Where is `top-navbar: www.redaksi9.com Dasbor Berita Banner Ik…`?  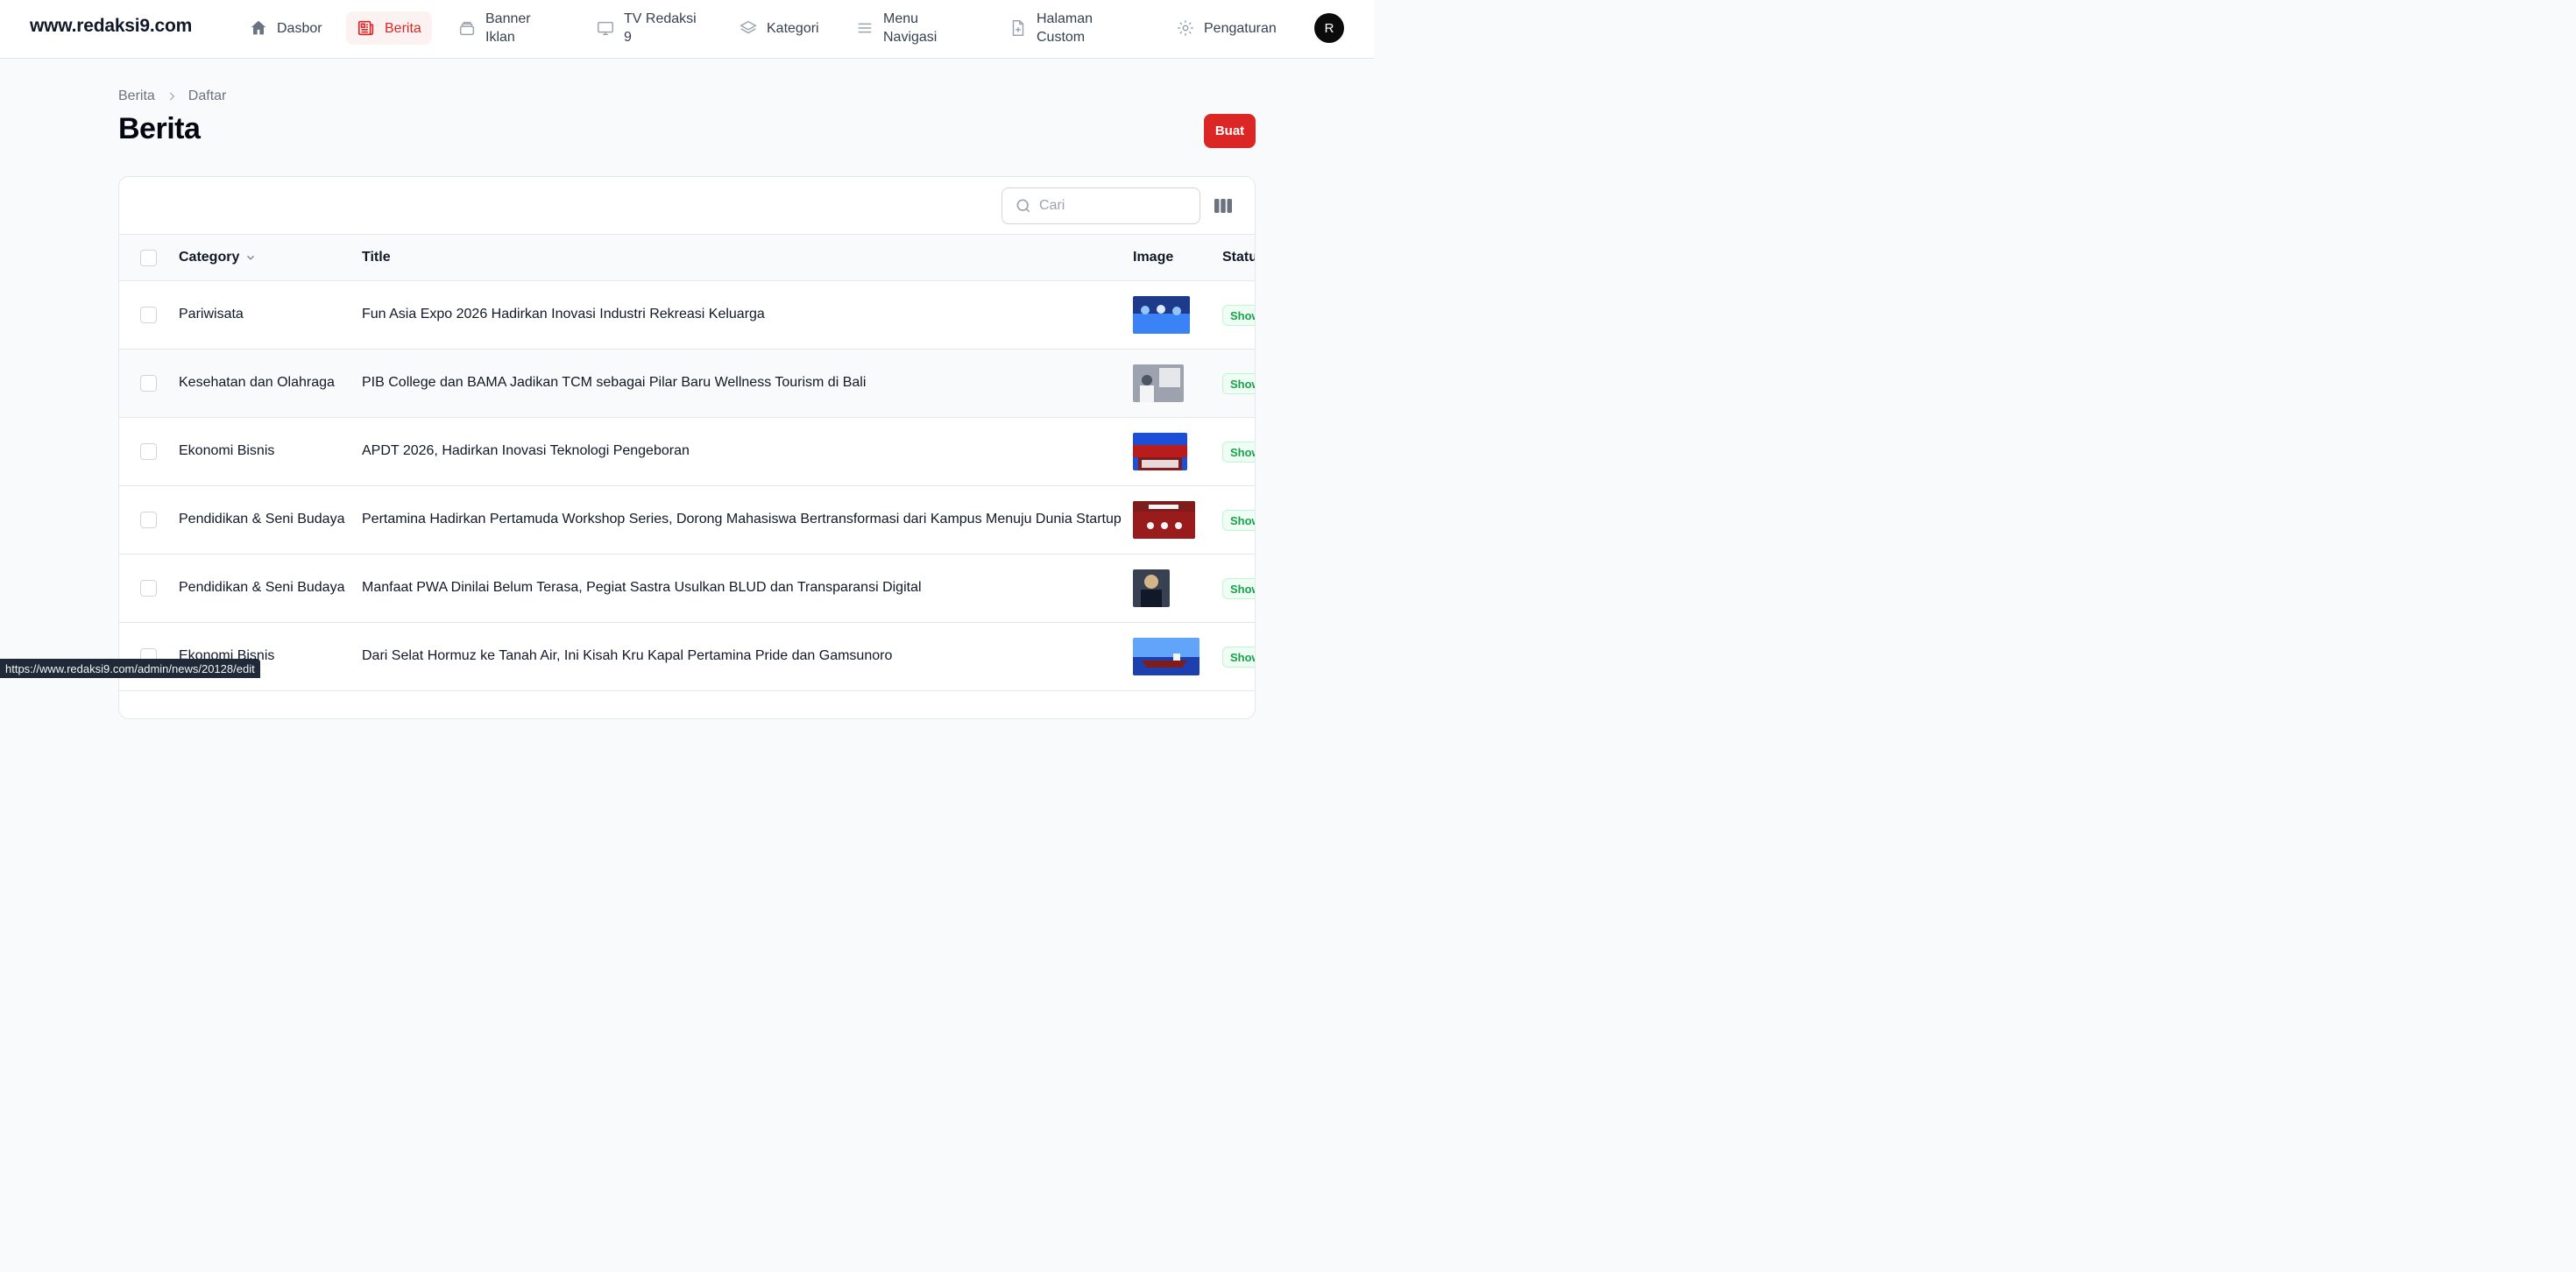
top-navbar: www.redaksi9.com Dasbor Berita Banner Ik… is located at coordinates (687, 29).